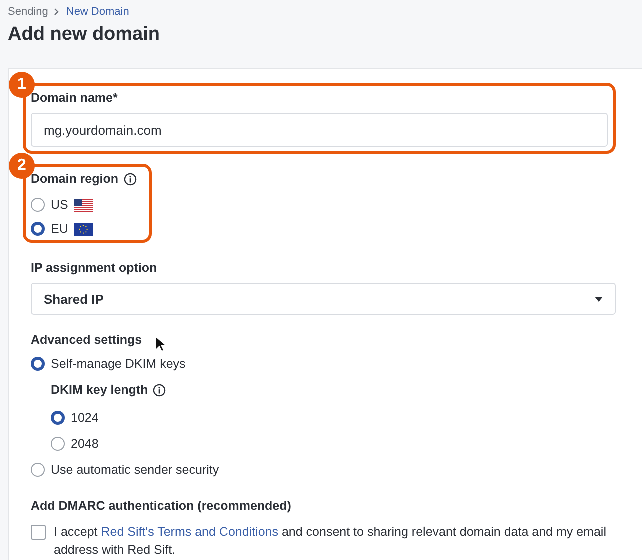 Image resolution: width=642 pixels, height=560 pixels. Describe the element at coordinates (28, 12) in the screenshot. I see `breadcrumb-link: Sending` at that location.